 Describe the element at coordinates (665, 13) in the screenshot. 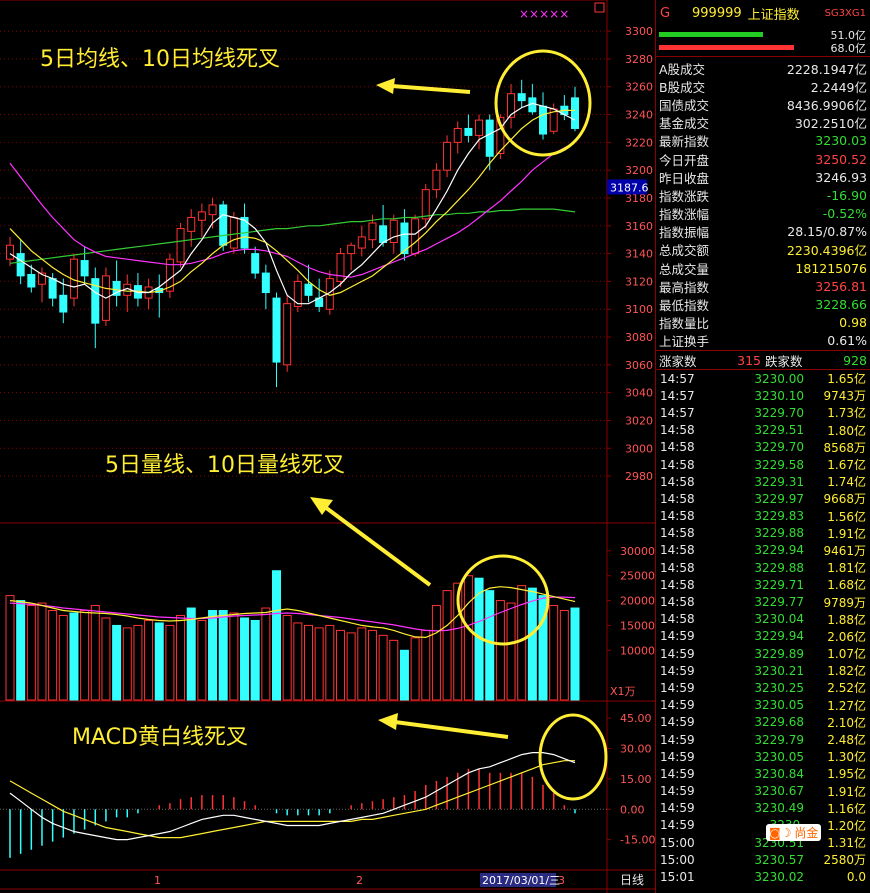

I see `market-code: G` at that location.